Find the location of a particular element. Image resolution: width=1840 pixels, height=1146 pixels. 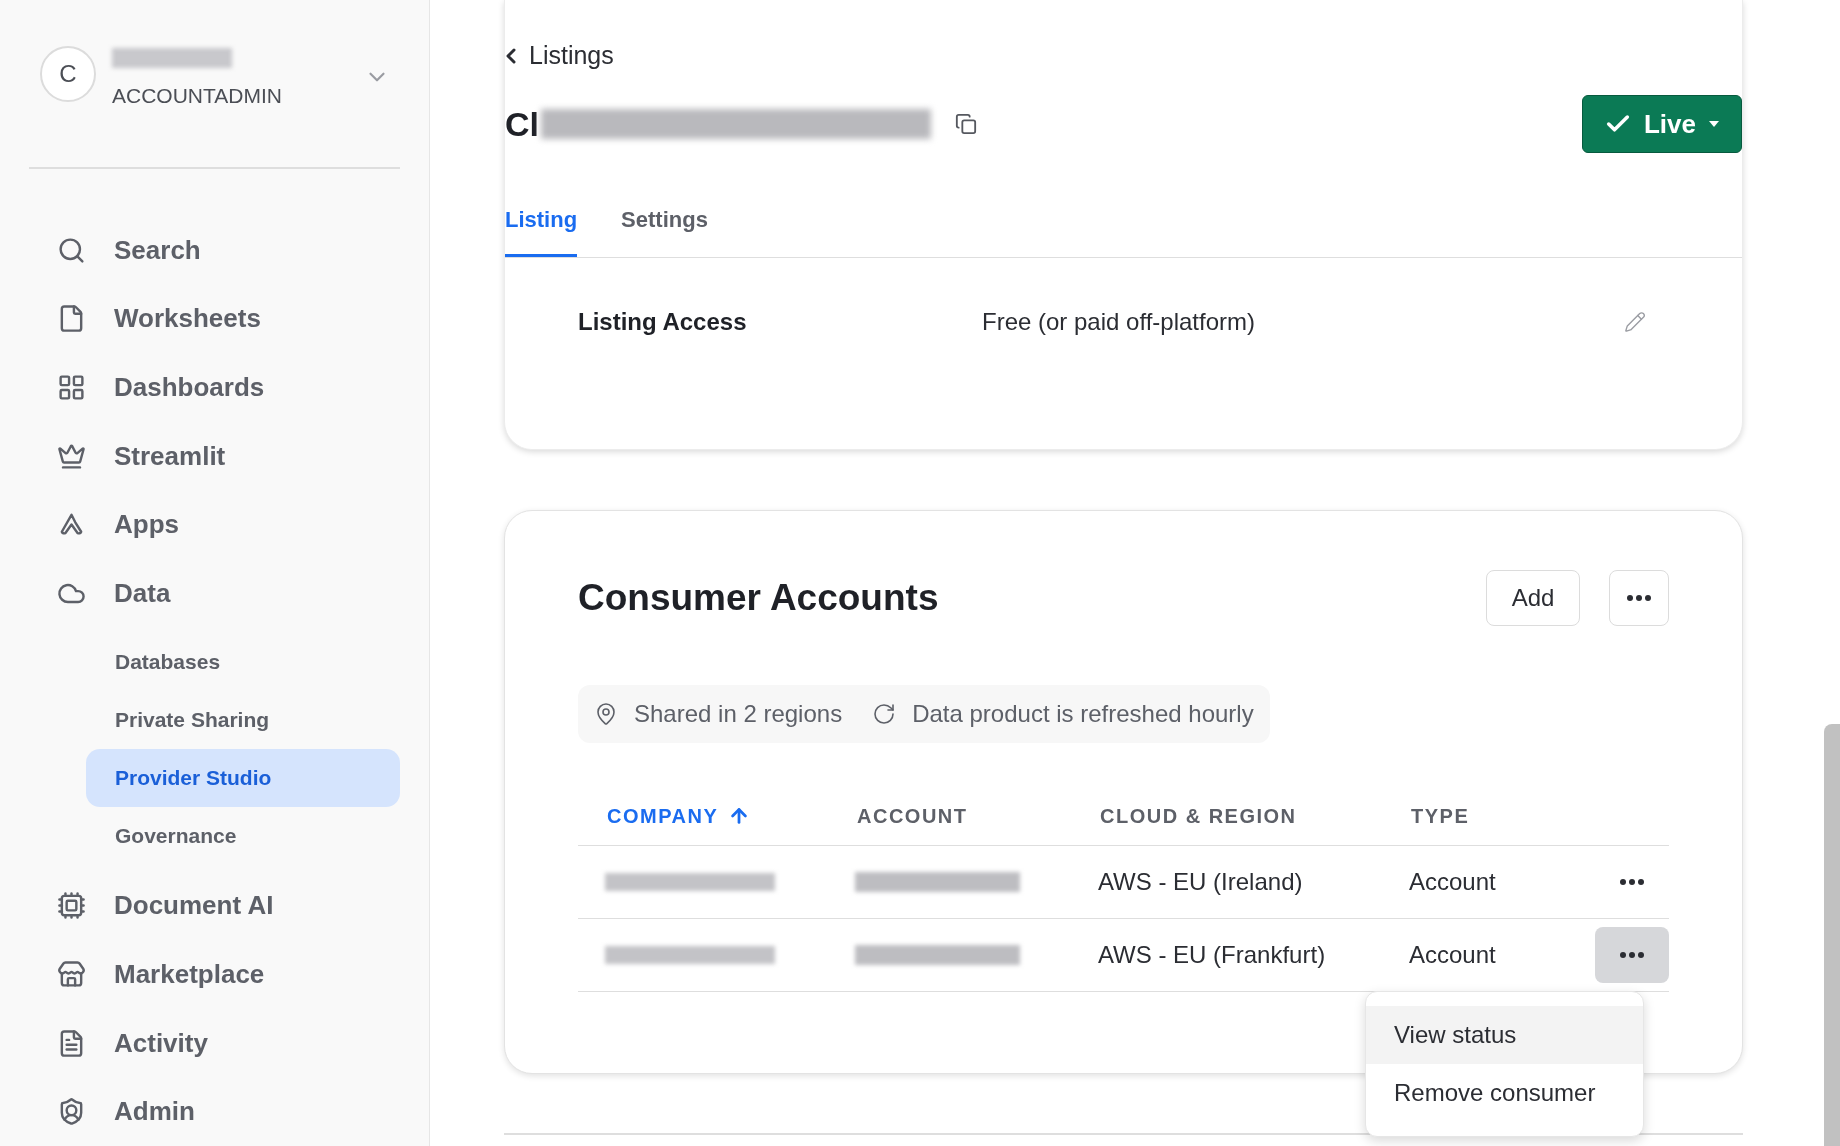

sidebar-subitem: Databases is located at coordinates (243, 661).